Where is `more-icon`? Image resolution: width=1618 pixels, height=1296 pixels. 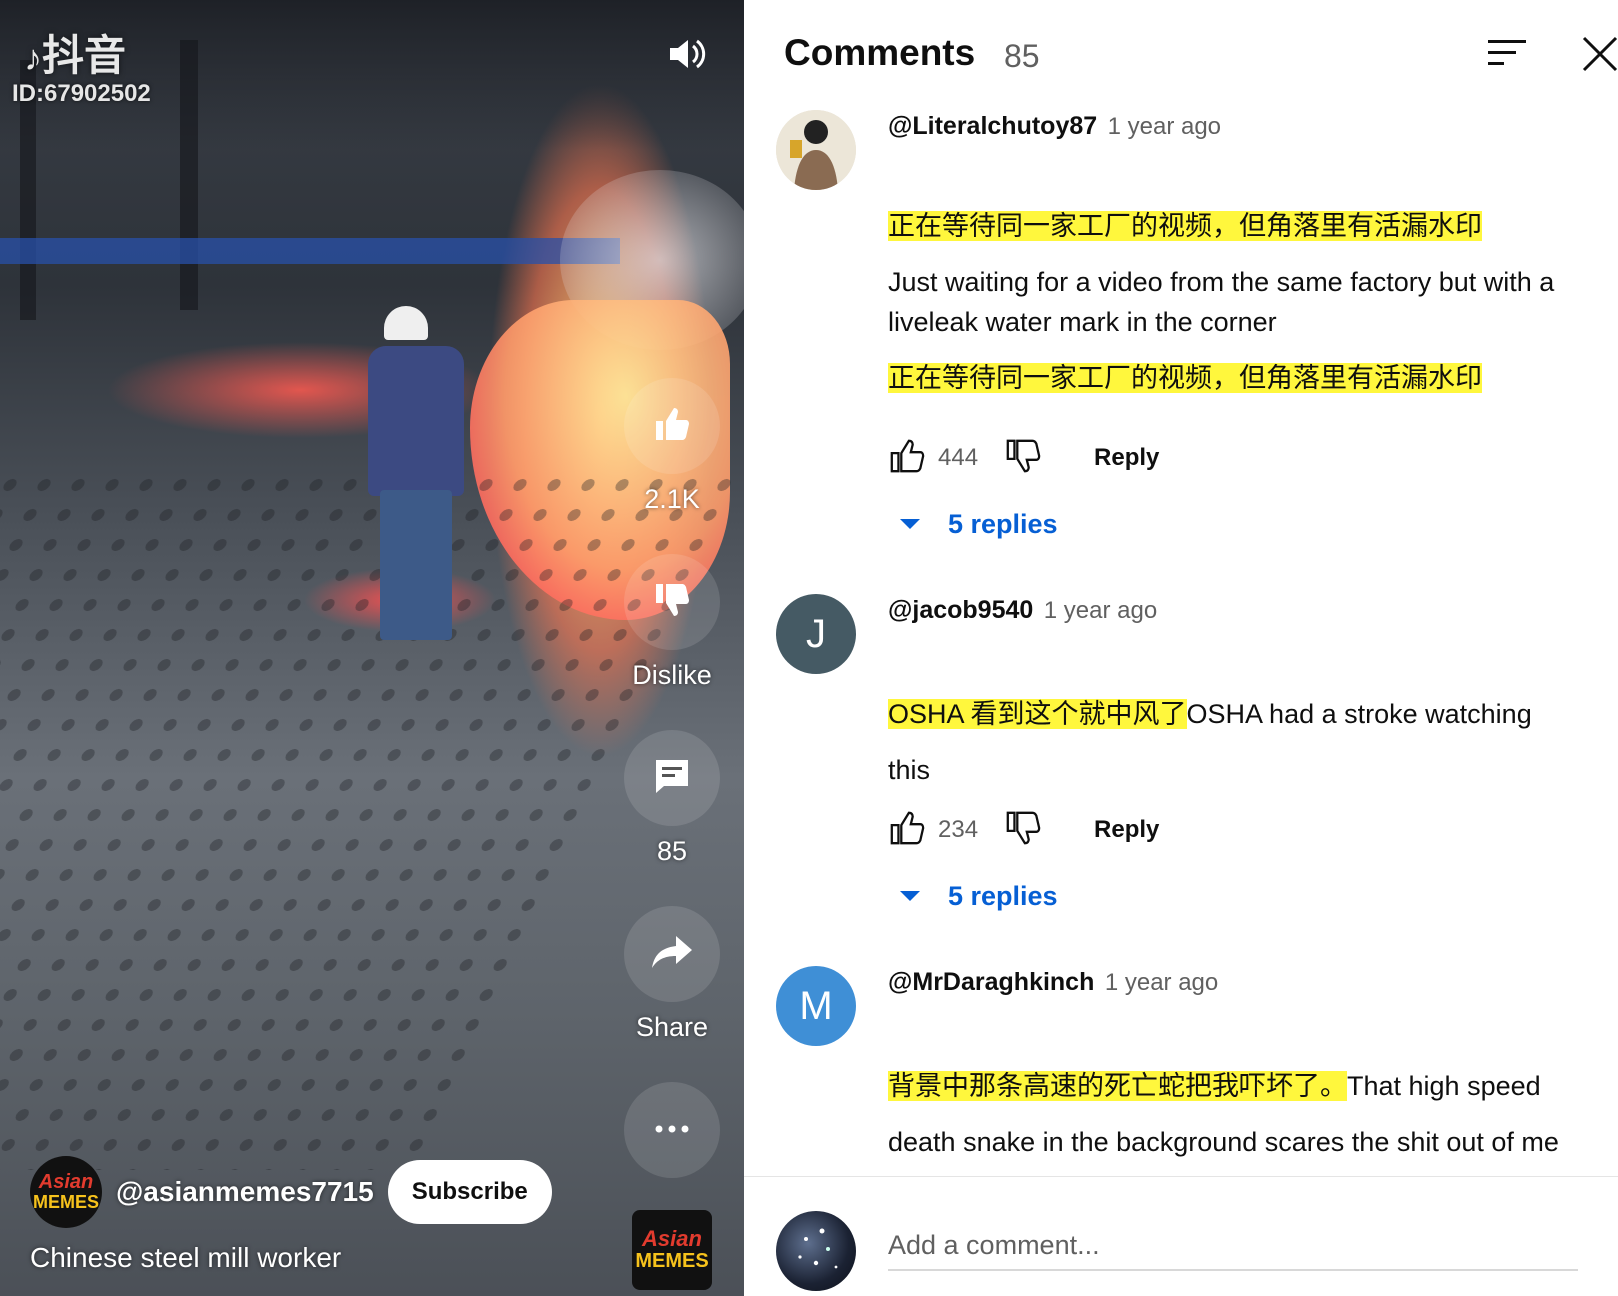 more-icon is located at coordinates (672, 1130).